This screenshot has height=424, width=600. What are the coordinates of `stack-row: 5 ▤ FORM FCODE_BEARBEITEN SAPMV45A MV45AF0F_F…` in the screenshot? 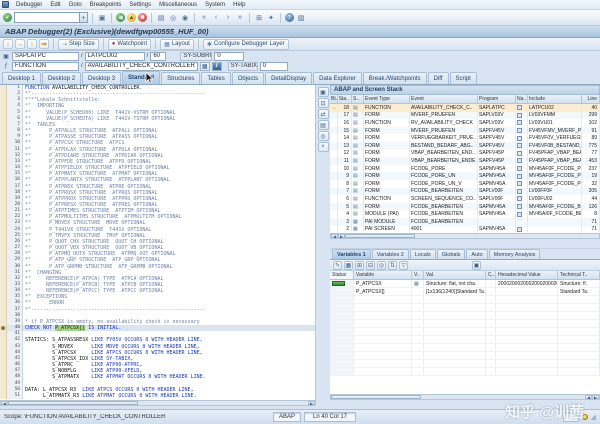 It's located at (465, 206).